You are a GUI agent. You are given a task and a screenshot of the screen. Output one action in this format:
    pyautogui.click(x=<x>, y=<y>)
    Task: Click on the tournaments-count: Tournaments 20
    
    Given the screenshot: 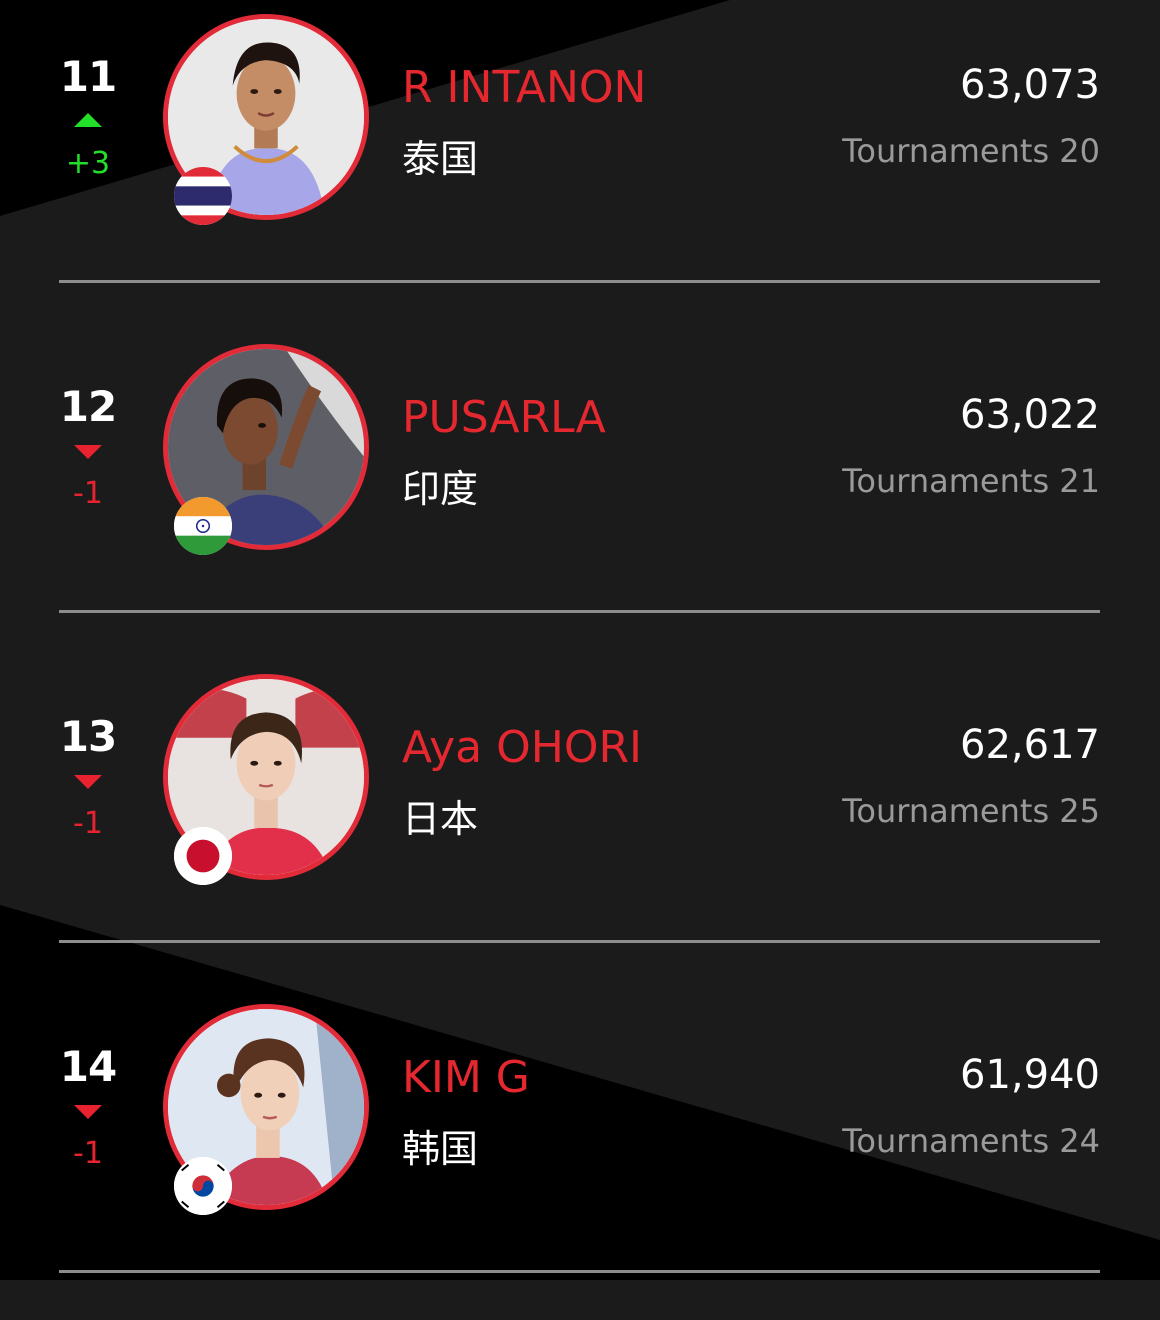 What is the action you would take?
    pyautogui.click(x=971, y=151)
    